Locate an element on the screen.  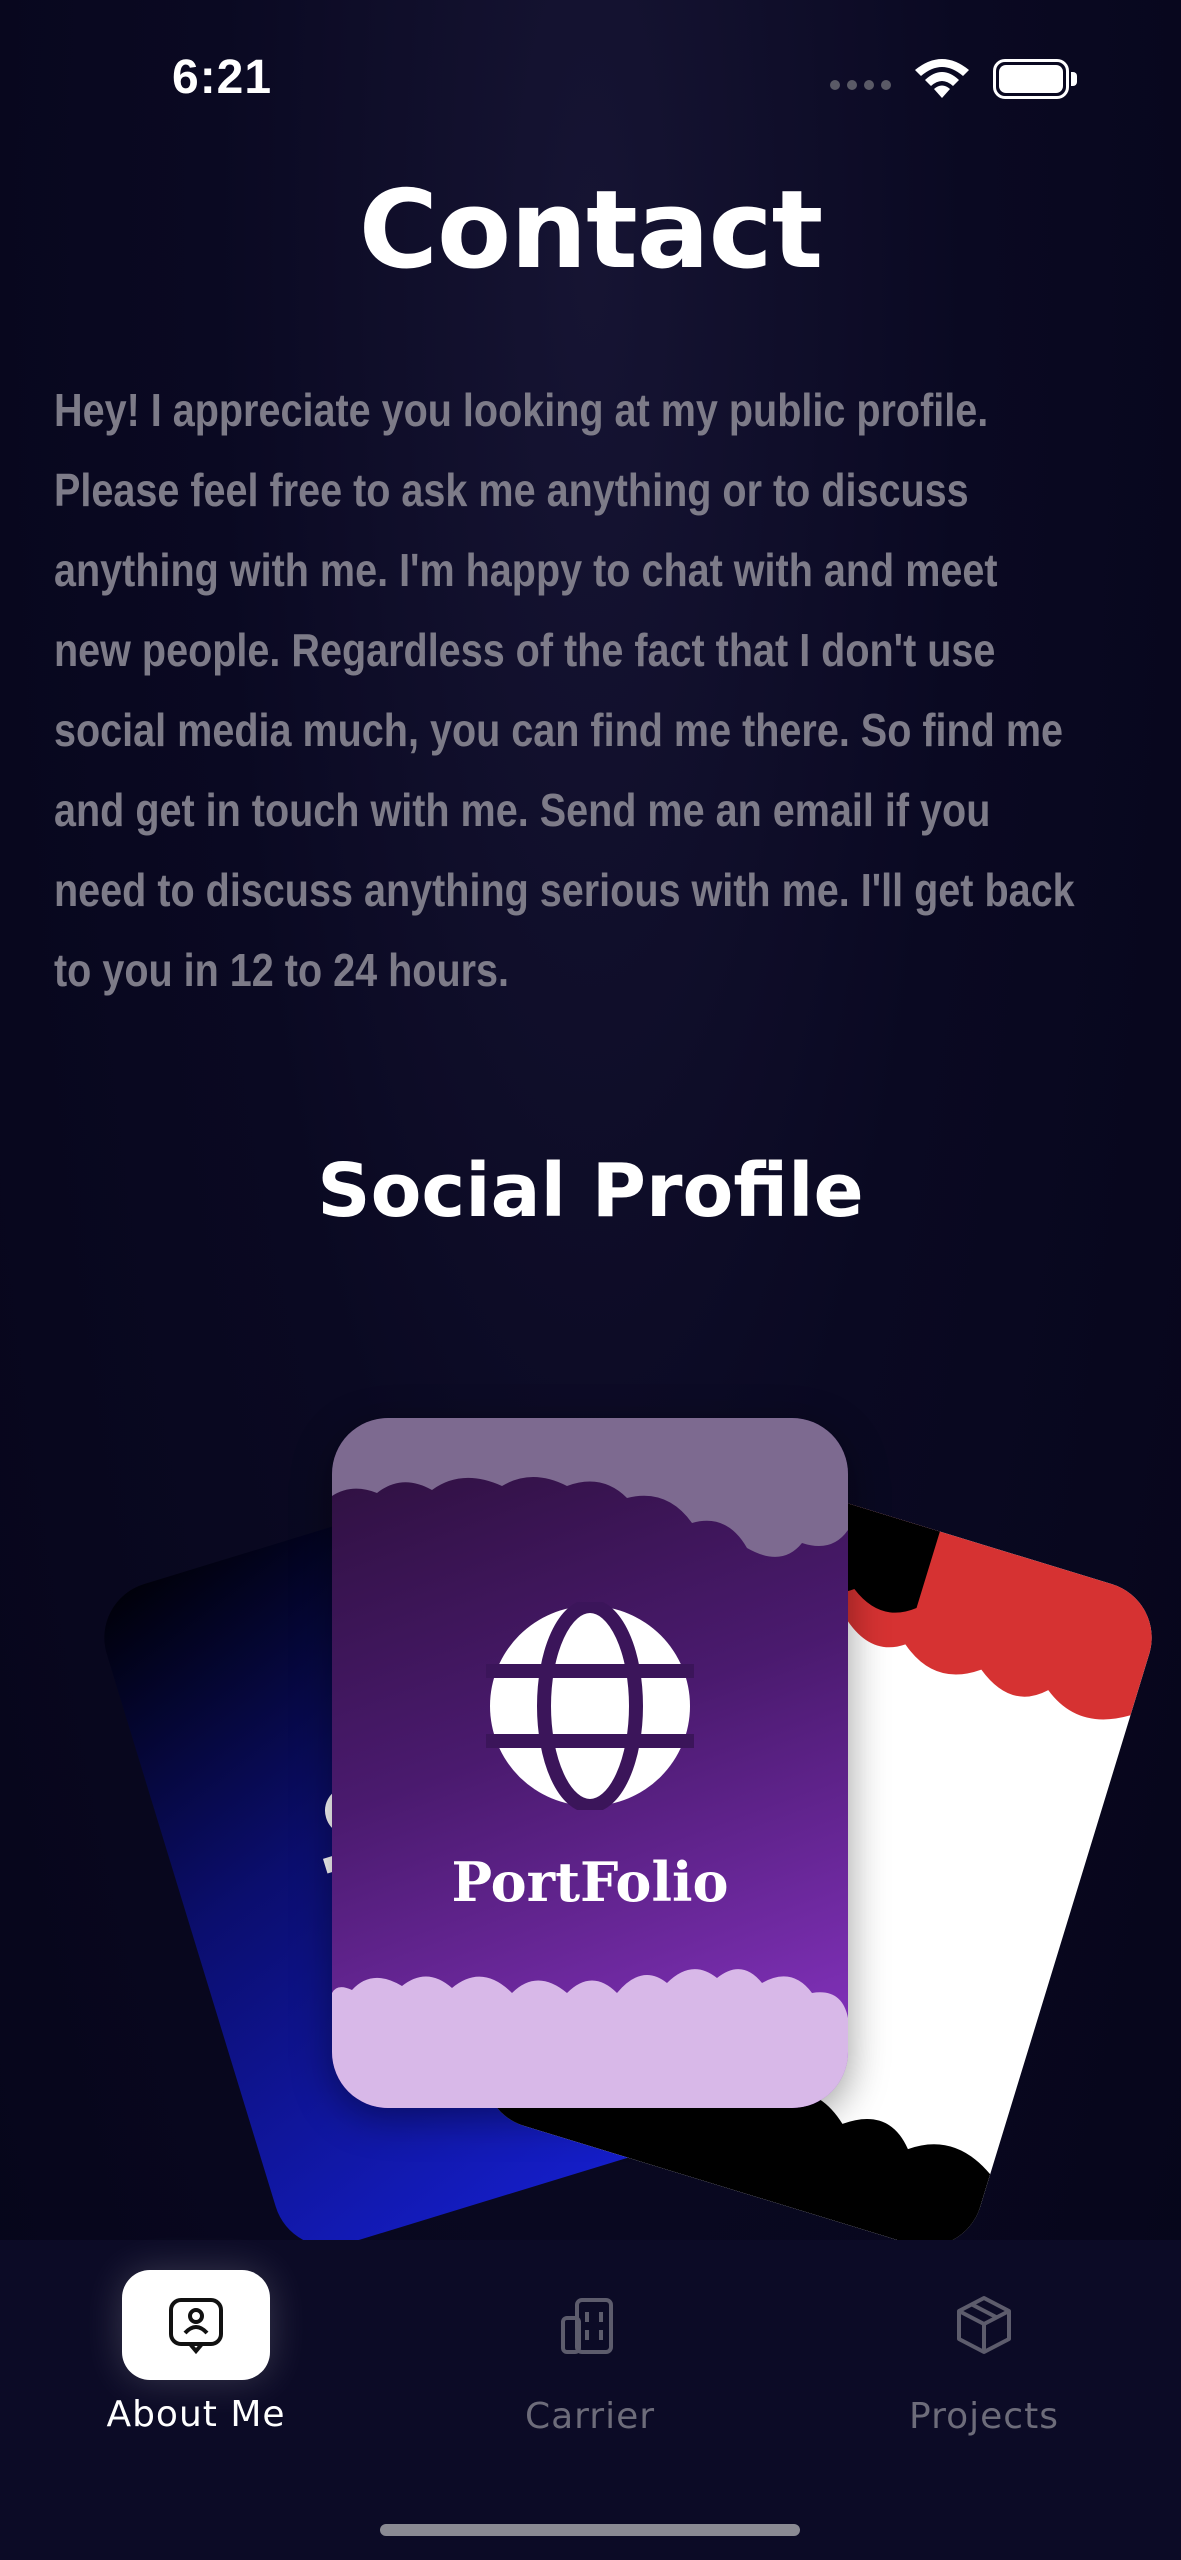
building-icon is located at coordinates (587, 2326).